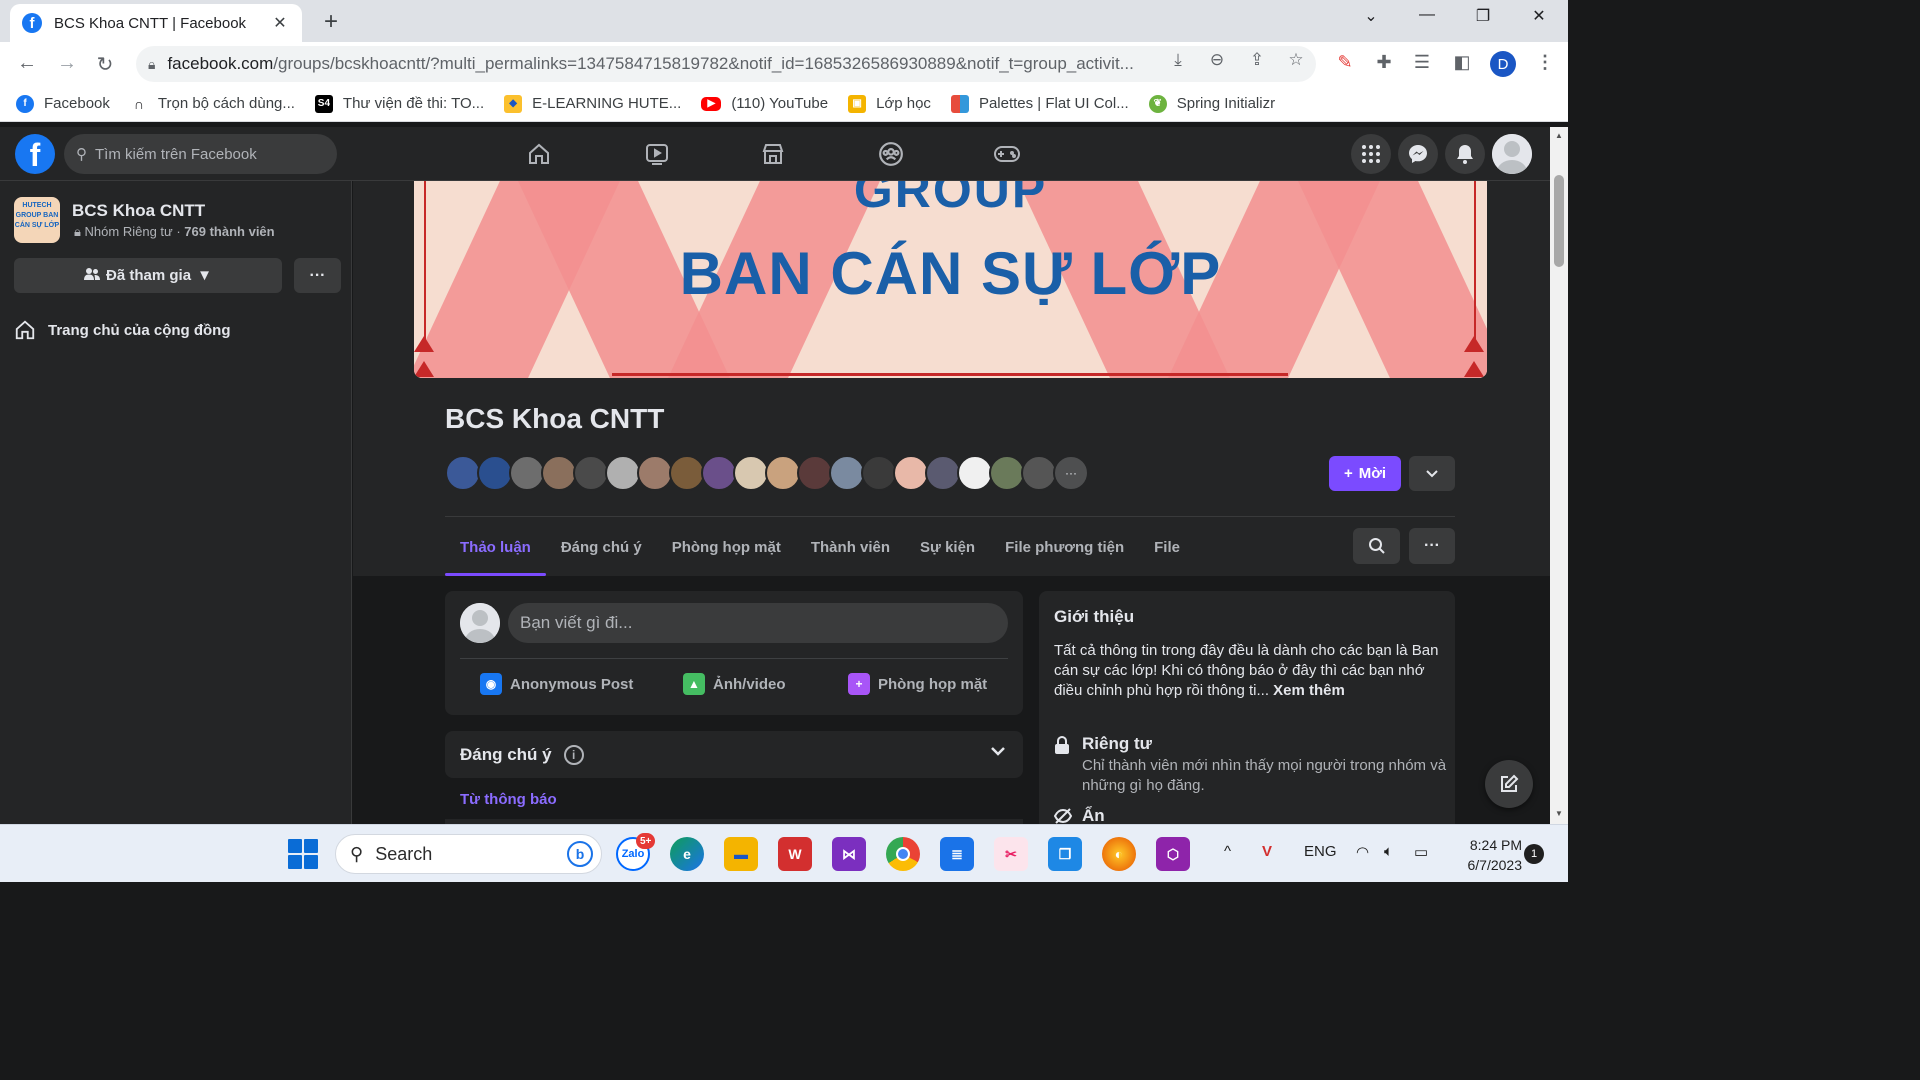  What do you see at coordinates (280, 23) in the screenshot?
I see `close-tab-icon: ✕` at bounding box center [280, 23].